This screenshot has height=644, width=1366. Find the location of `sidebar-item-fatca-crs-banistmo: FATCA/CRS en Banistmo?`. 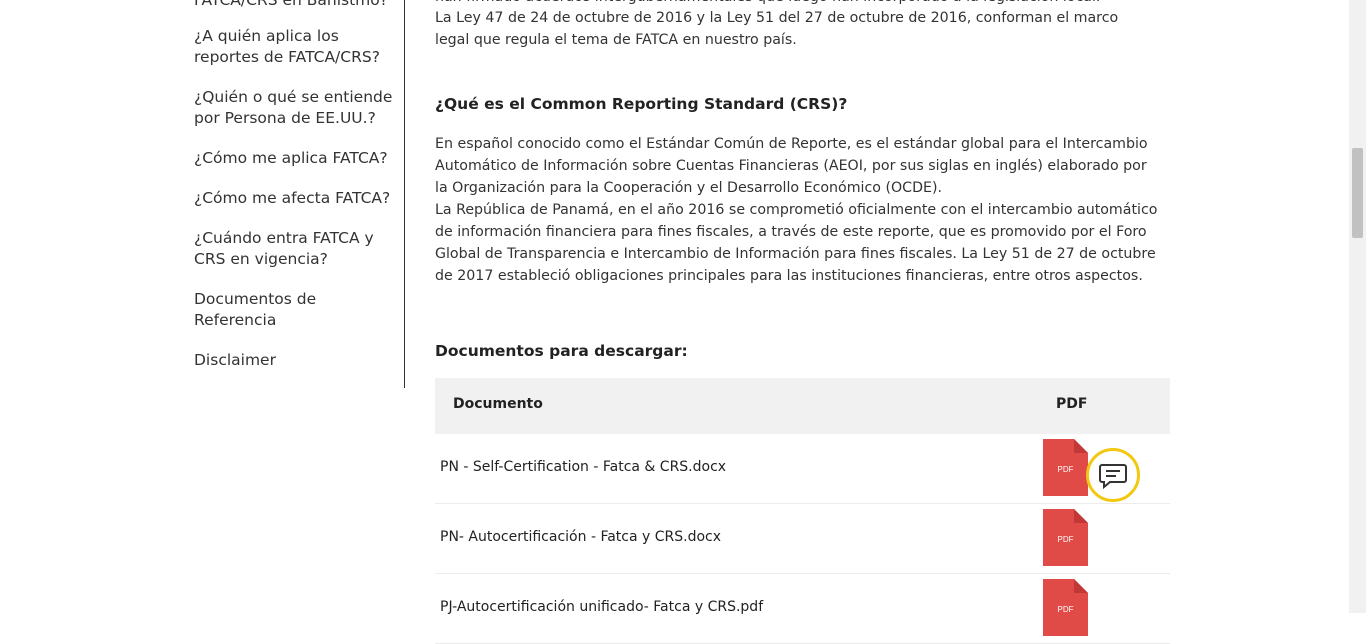

sidebar-item-fatca-crs-banistmo: FATCA/CRS en Banistmo? is located at coordinates (294, 5).